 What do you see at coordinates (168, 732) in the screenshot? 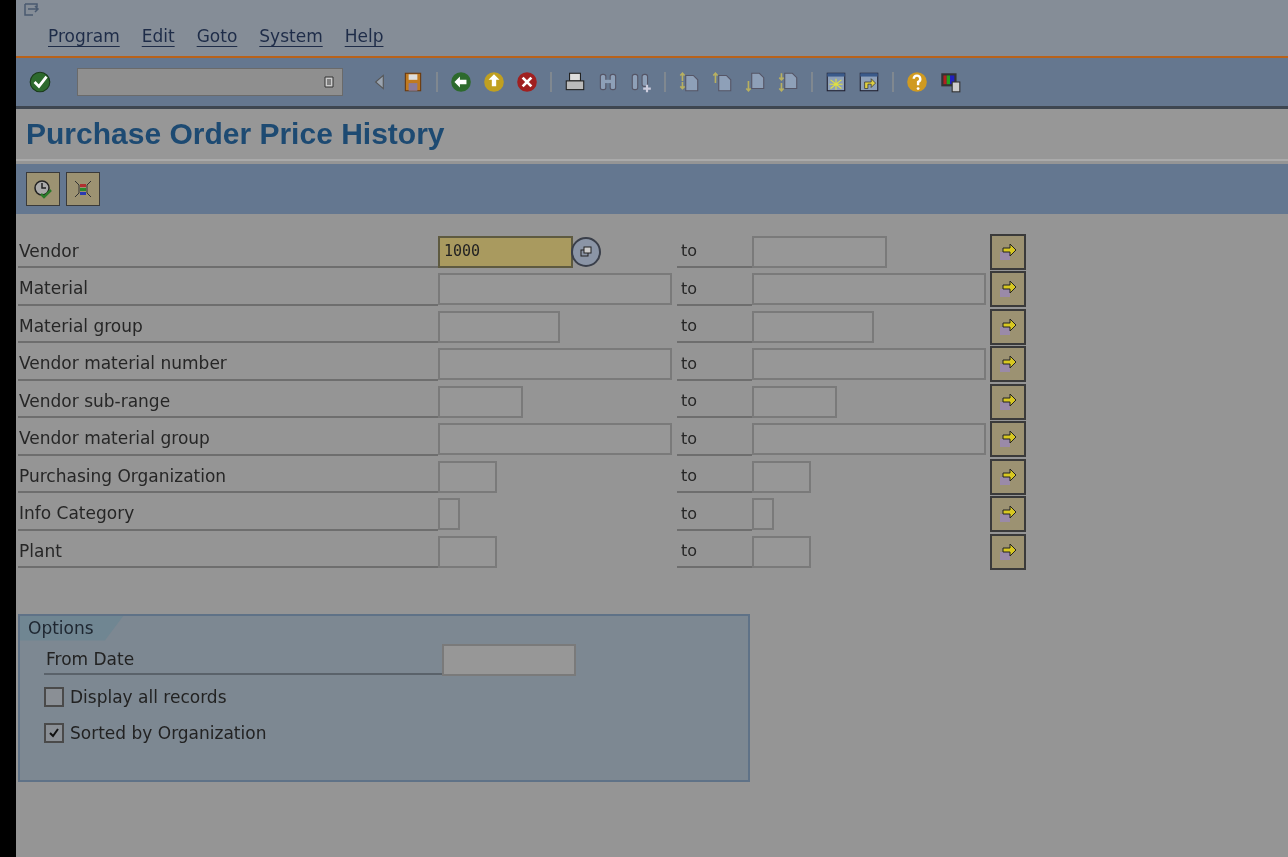
I see `checkbox-label: Sorted by Organization` at bounding box center [168, 732].